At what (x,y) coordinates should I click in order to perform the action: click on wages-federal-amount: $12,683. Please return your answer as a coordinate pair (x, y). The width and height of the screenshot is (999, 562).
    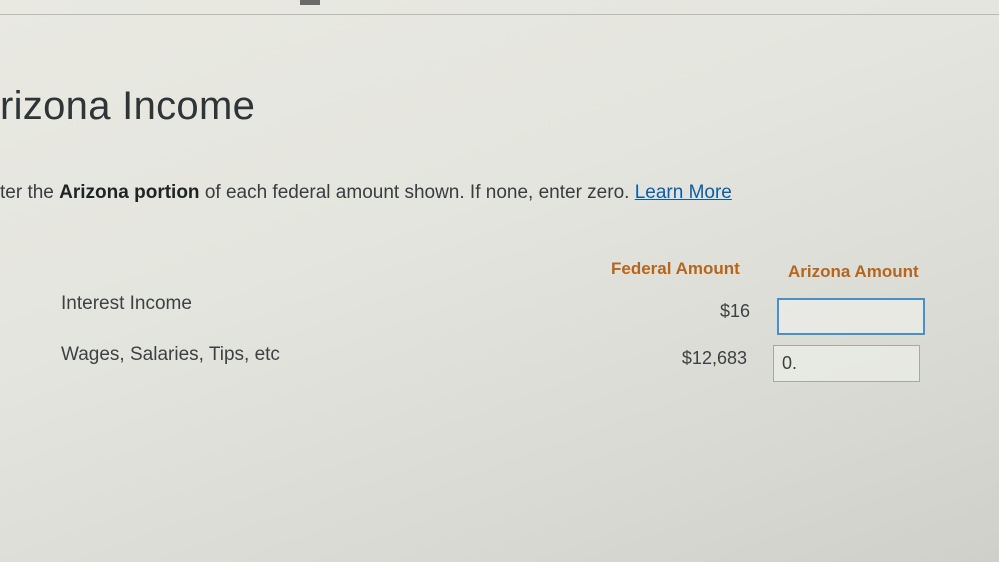
    Looking at the image, I should click on (714, 358).